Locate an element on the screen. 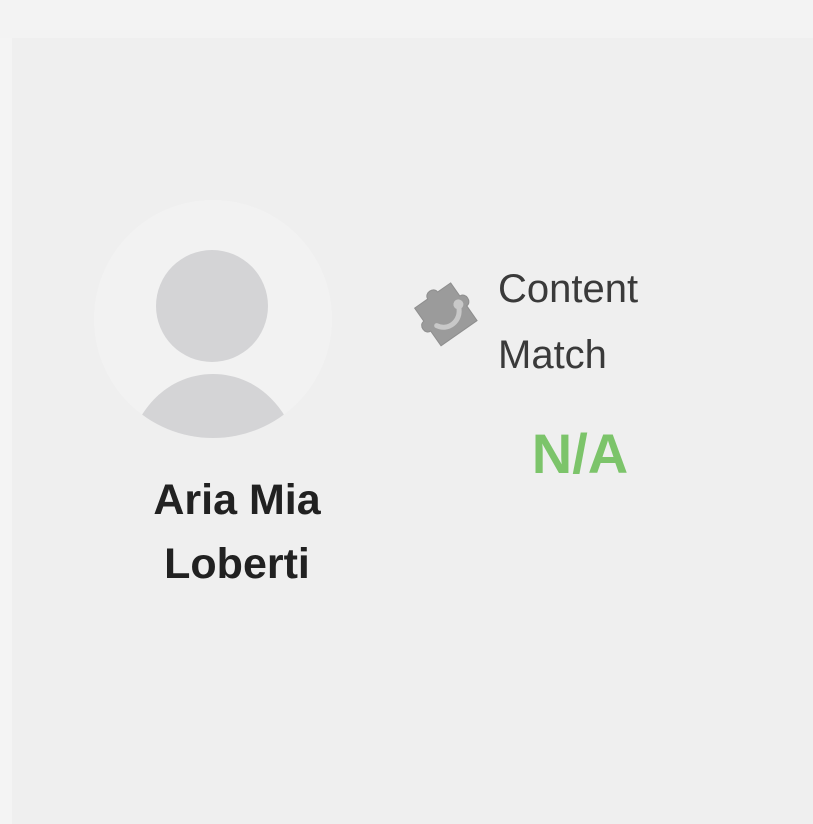  puzzle-piece-icon is located at coordinates (447, 316).